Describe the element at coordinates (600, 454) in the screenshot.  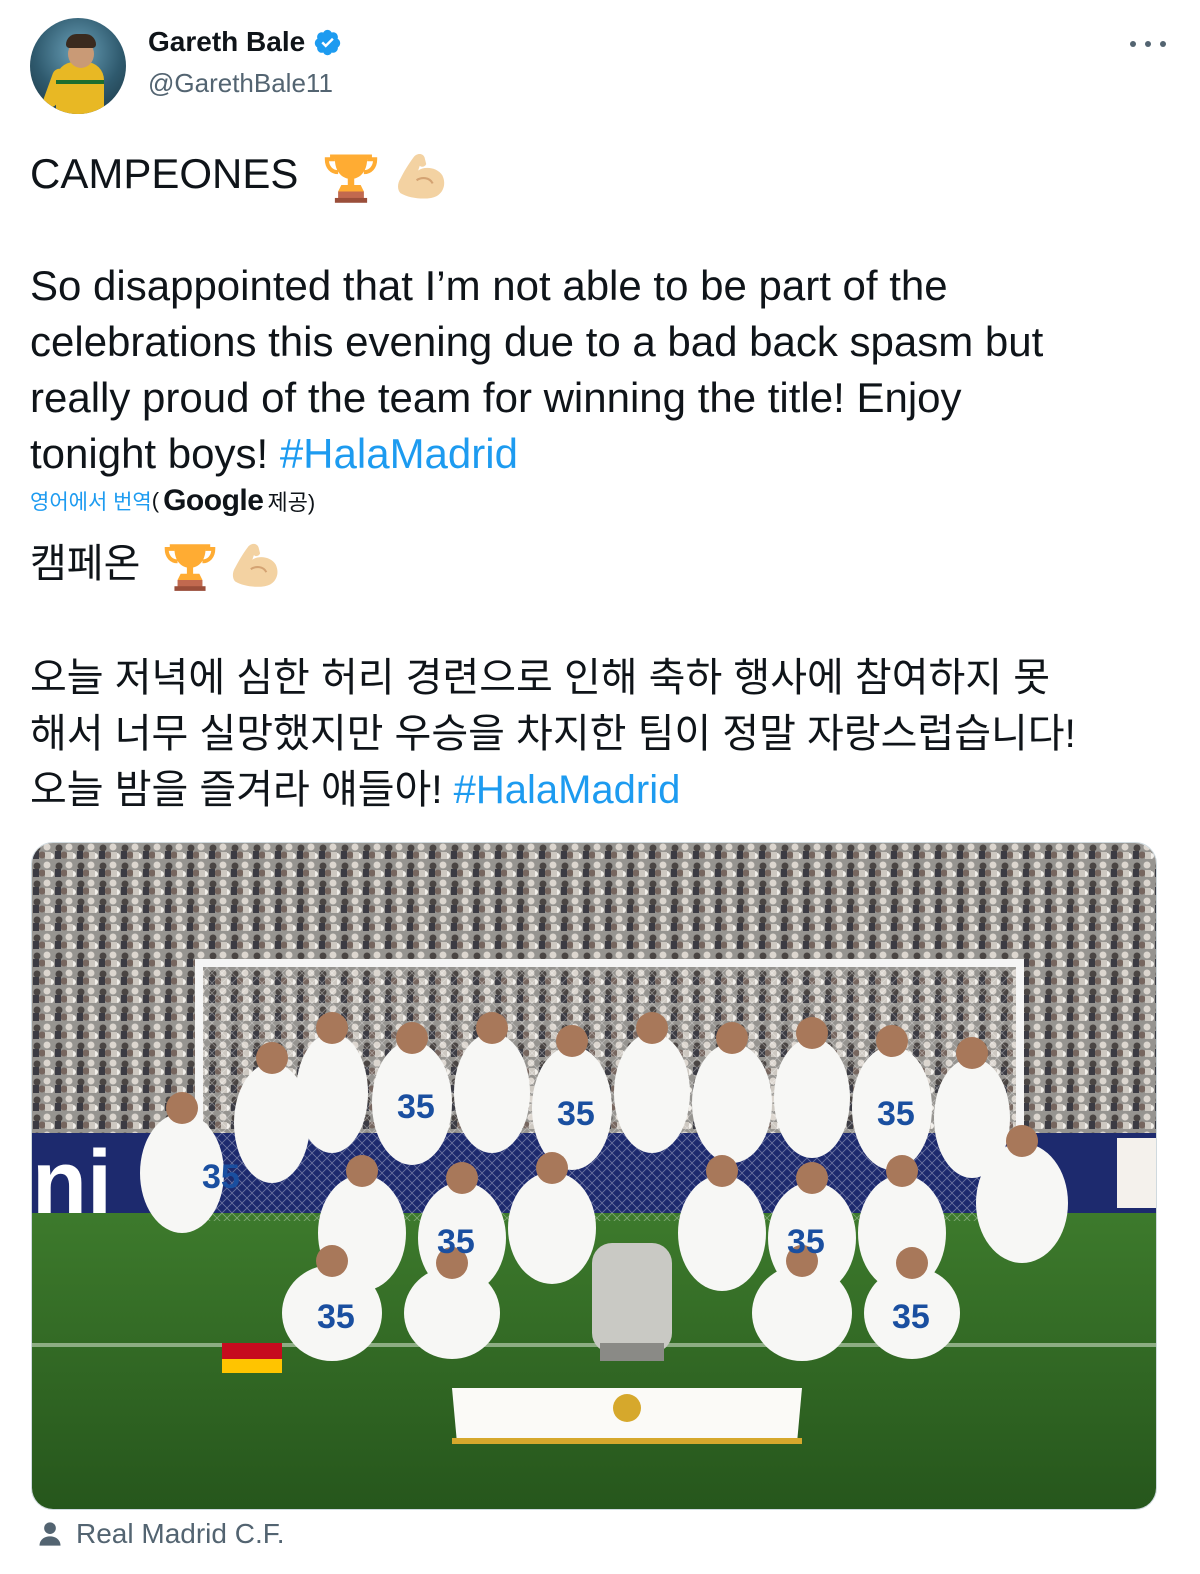
I see `tweet-line-5: tonight boys! #HalaMadrid` at that location.